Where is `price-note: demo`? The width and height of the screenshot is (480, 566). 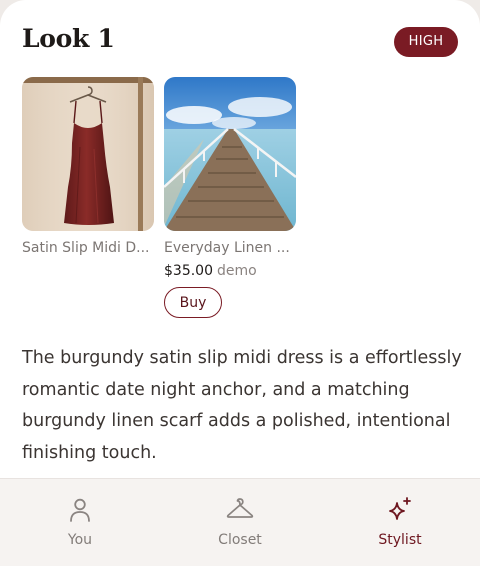
price-note: demo is located at coordinates (237, 271).